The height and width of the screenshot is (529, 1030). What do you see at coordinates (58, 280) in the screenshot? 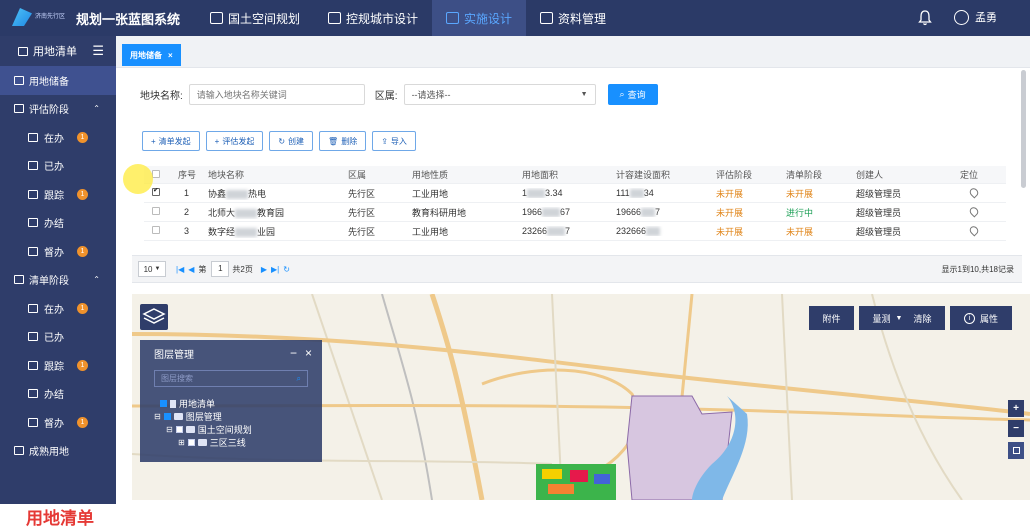
I see `sidebar-item: 清单阶段 ⌃` at bounding box center [58, 280].